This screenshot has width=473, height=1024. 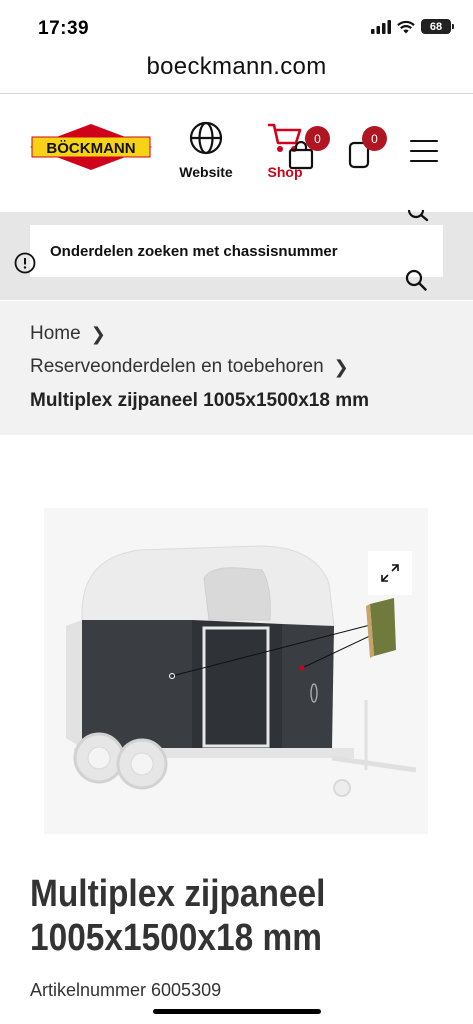 I want to click on chassis-search-label: Onderdelen zoeken met chassisnummer, so click(x=194, y=251).